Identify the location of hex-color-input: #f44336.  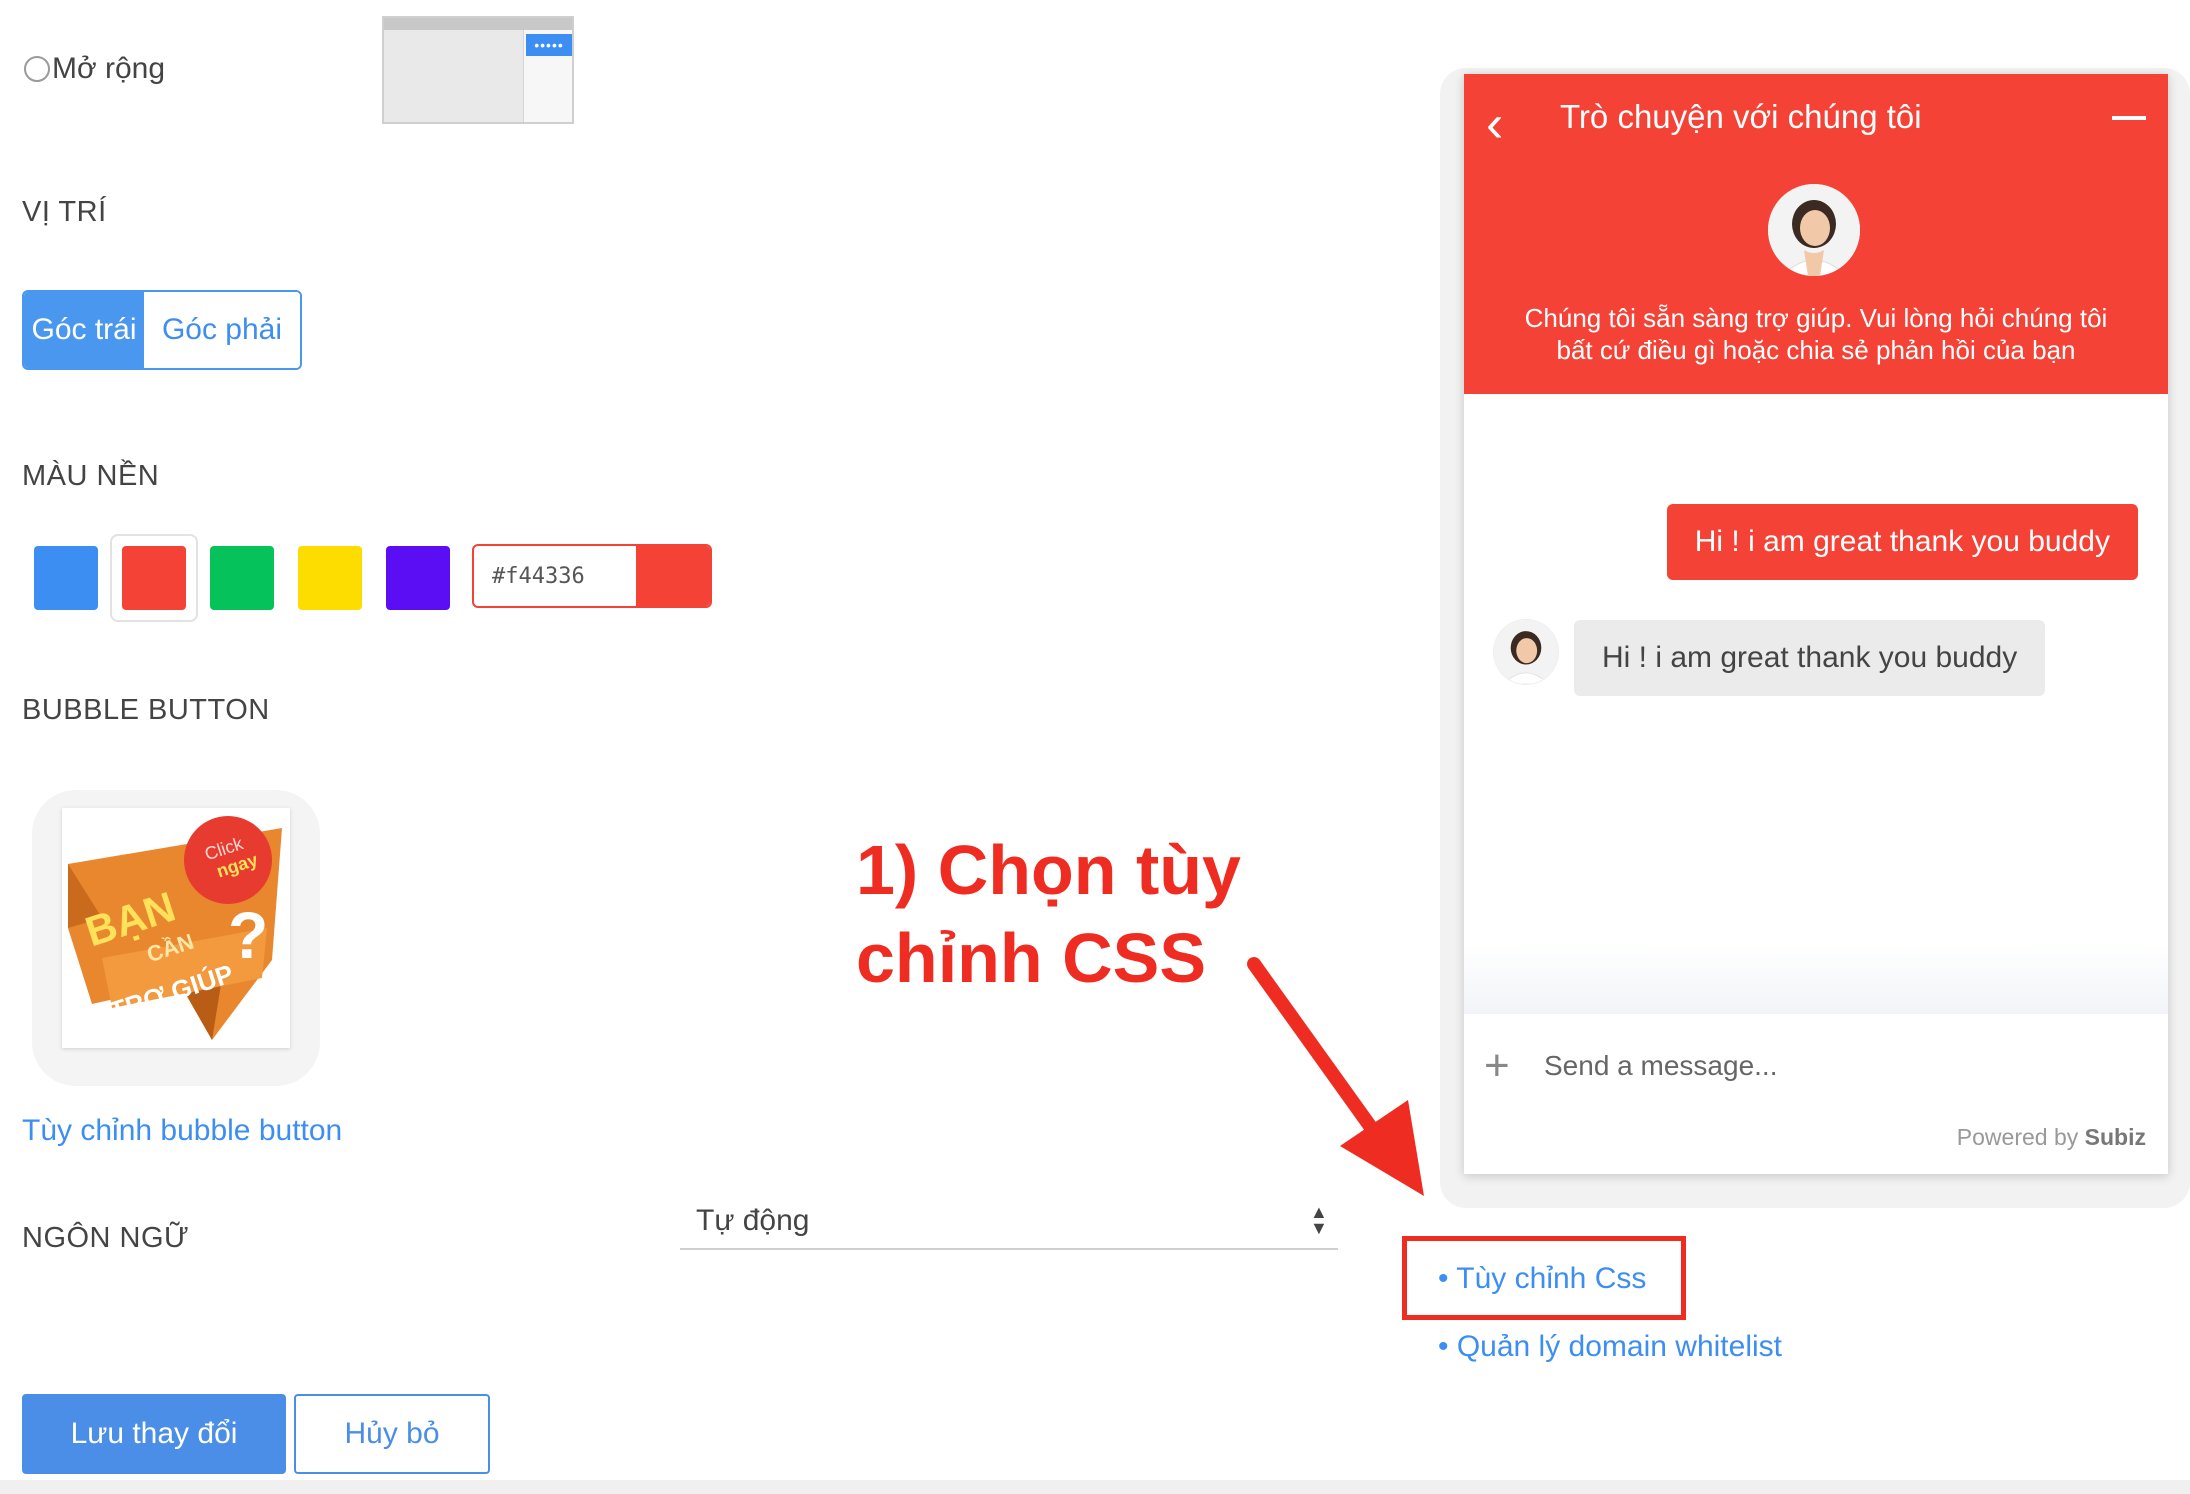
(592, 576).